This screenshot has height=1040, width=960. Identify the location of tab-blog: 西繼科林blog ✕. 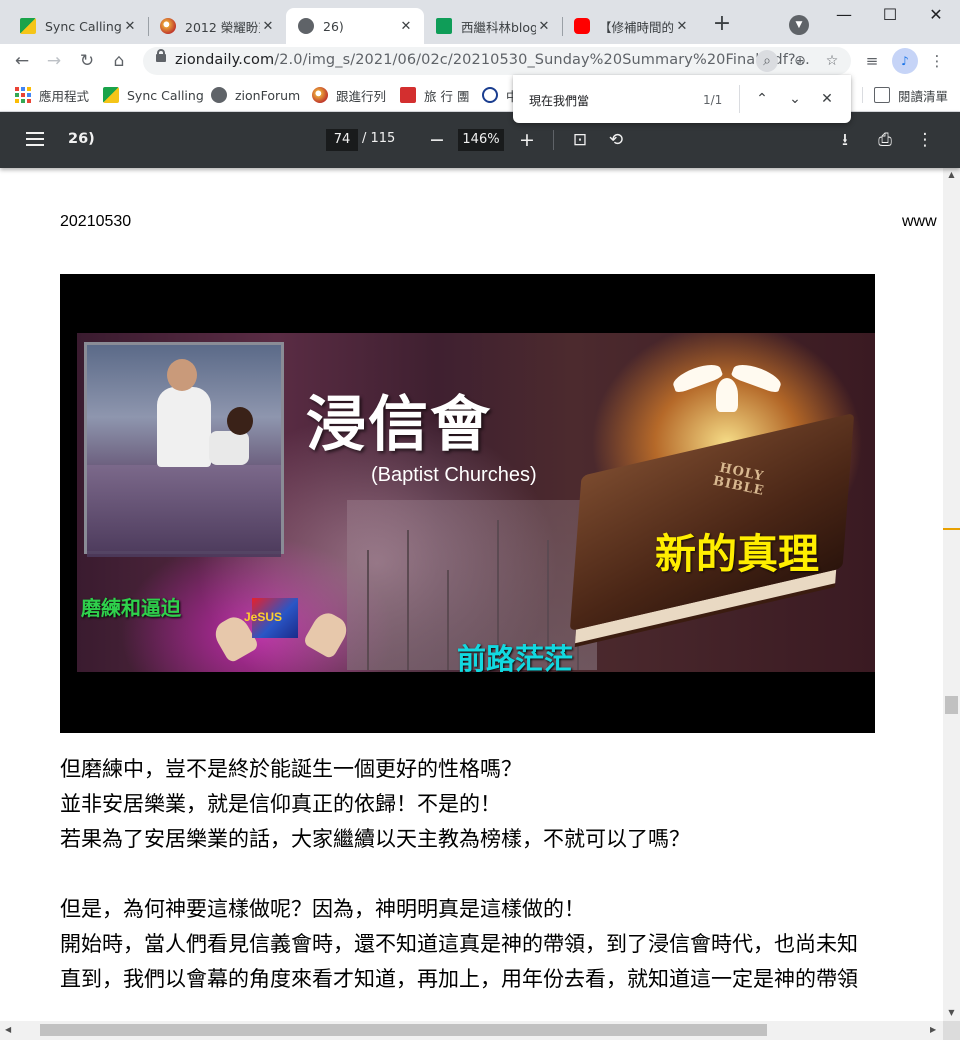
(493, 26).